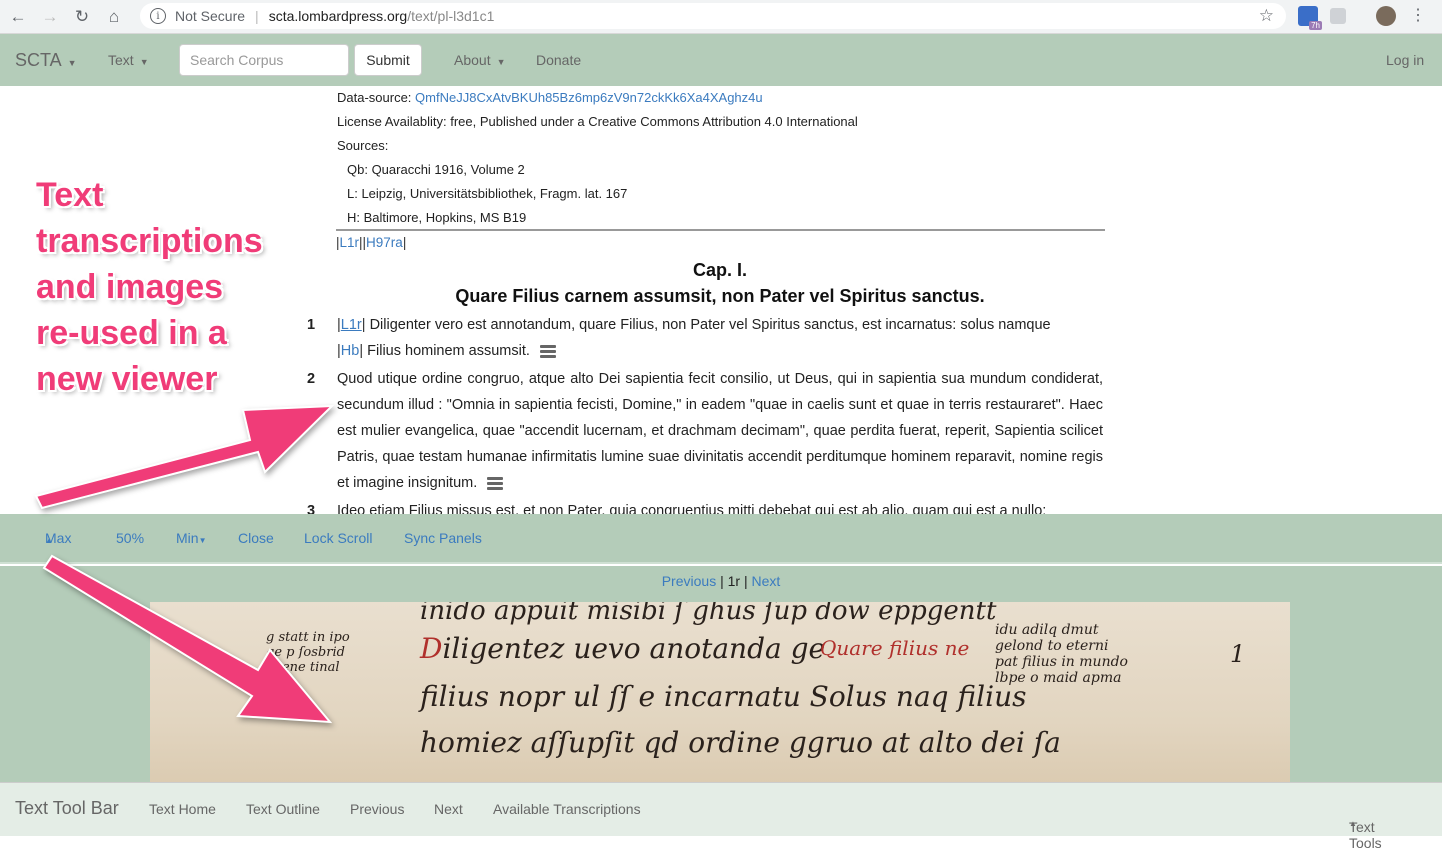  What do you see at coordinates (82, 17) in the screenshot?
I see `reload-icon: ↻` at bounding box center [82, 17].